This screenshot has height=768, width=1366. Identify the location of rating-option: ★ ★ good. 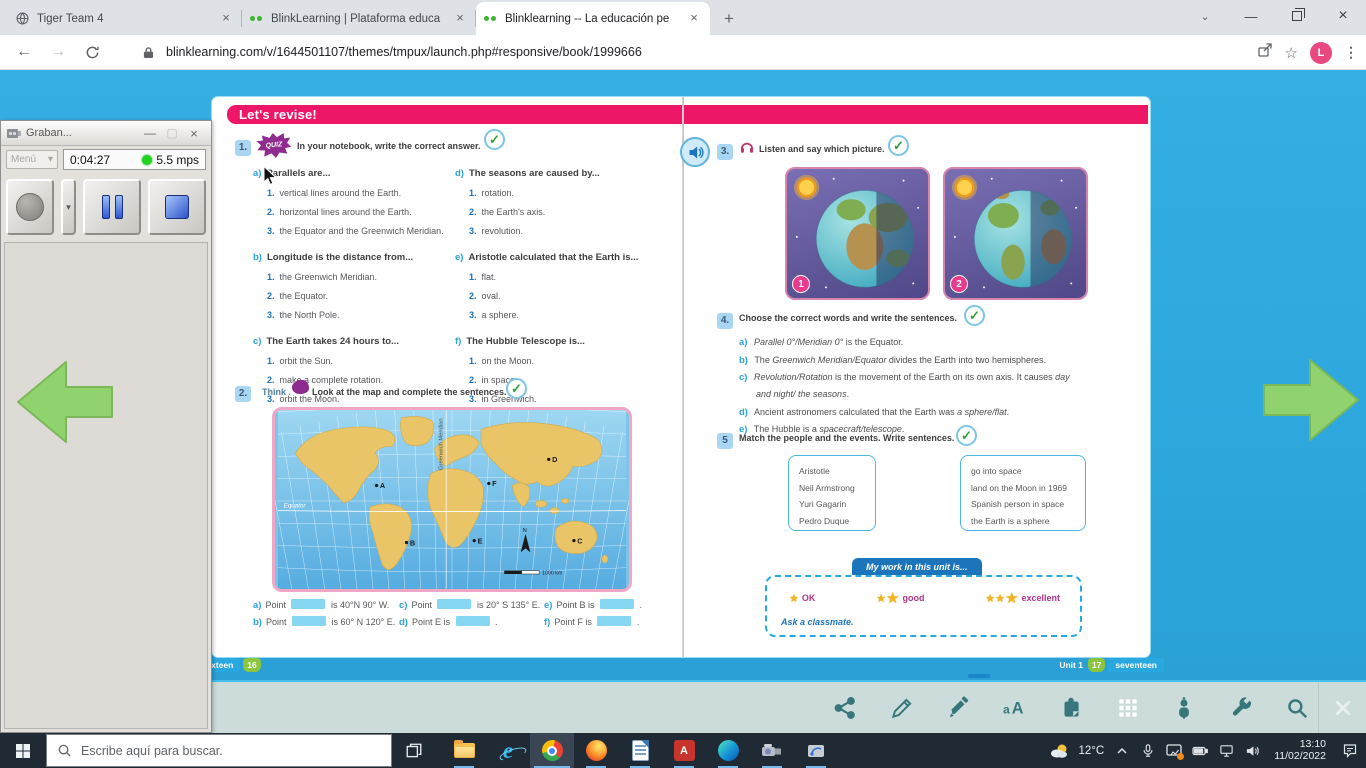
(900, 598).